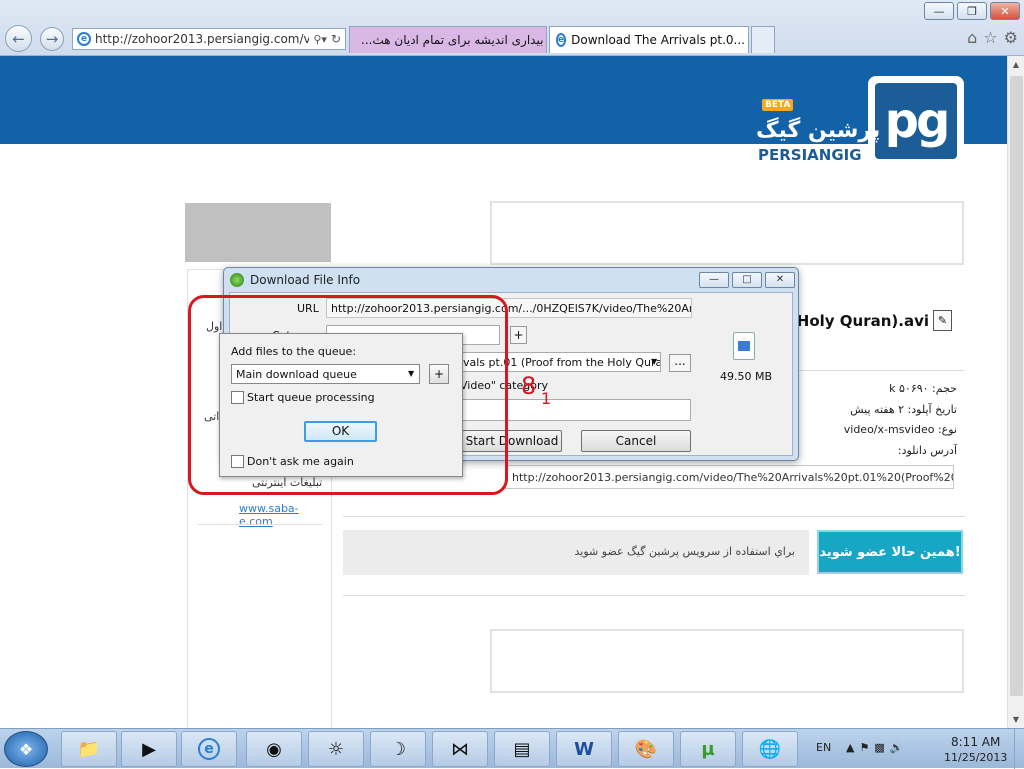 The width and height of the screenshot is (1024, 769). What do you see at coordinates (942, 320) in the screenshot?
I see `document-icon: ✎` at bounding box center [942, 320].